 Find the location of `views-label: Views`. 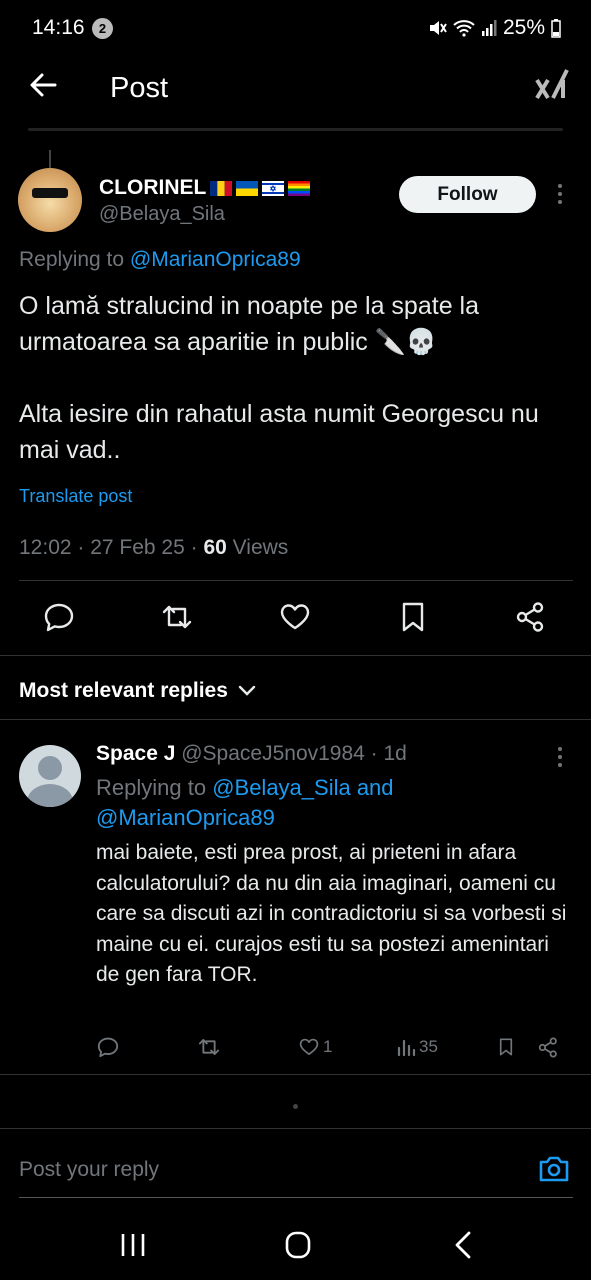

views-label: Views is located at coordinates (257, 547).